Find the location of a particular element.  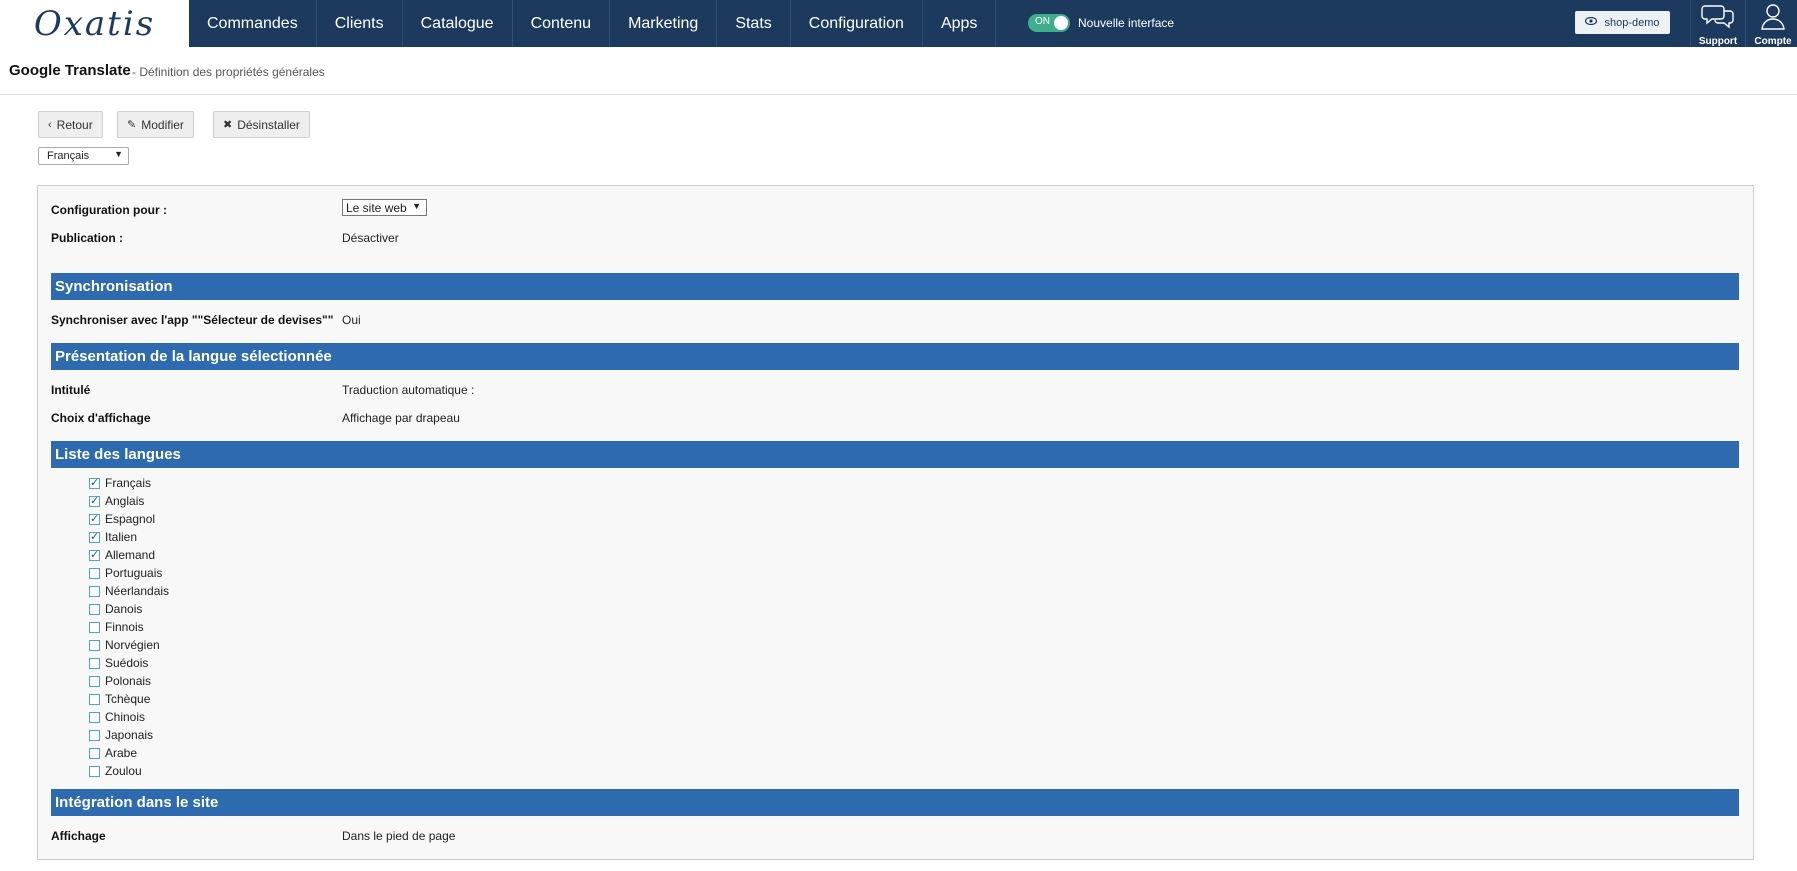

language-label: Français is located at coordinates (128, 483).